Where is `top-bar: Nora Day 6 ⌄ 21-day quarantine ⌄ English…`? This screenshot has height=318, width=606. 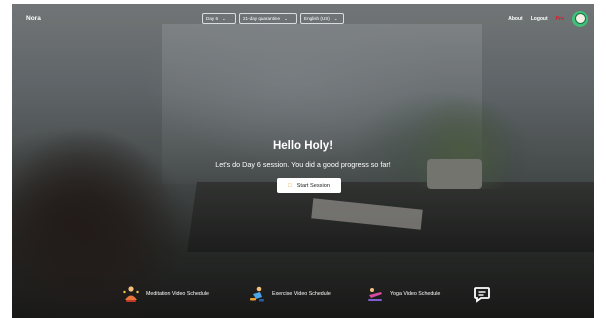
top-bar: Nora Day 6 ⌄ 21-day quarantine ⌄ English… is located at coordinates (303, 18).